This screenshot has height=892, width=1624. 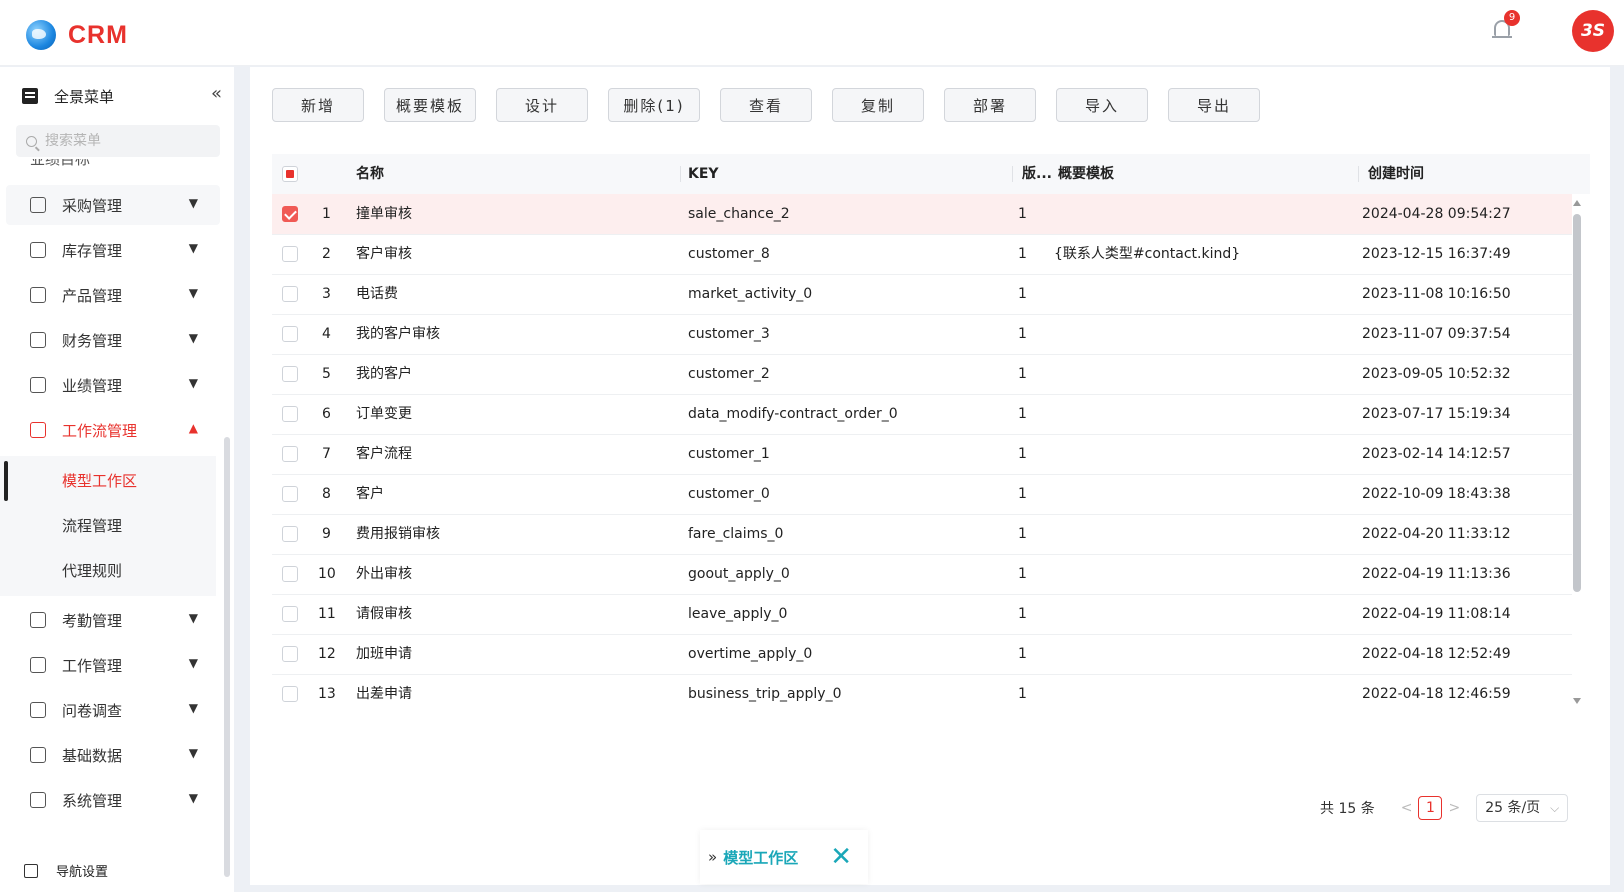 What do you see at coordinates (108, 571) in the screenshot?
I see `submenu-item-delegation-rules: 代理规则` at bounding box center [108, 571].